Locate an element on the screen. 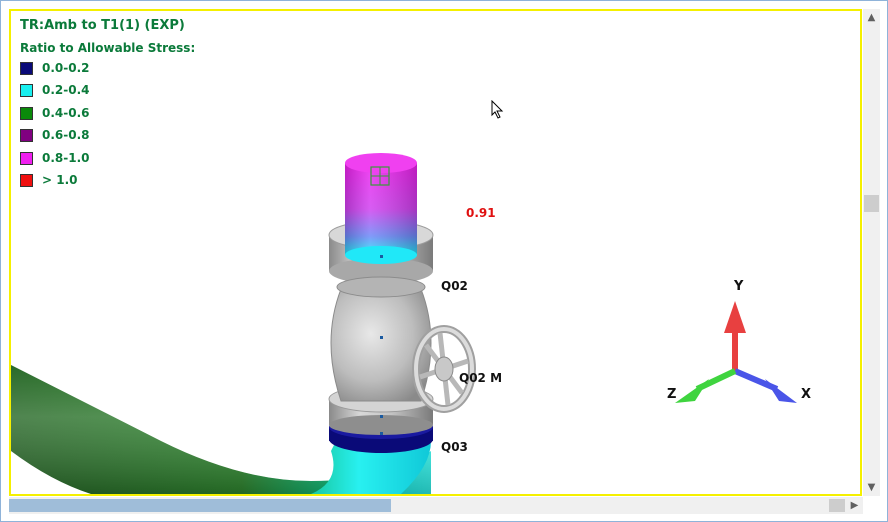 The image size is (888, 522). legend-label: 0.0-0.2 is located at coordinates (66, 68).